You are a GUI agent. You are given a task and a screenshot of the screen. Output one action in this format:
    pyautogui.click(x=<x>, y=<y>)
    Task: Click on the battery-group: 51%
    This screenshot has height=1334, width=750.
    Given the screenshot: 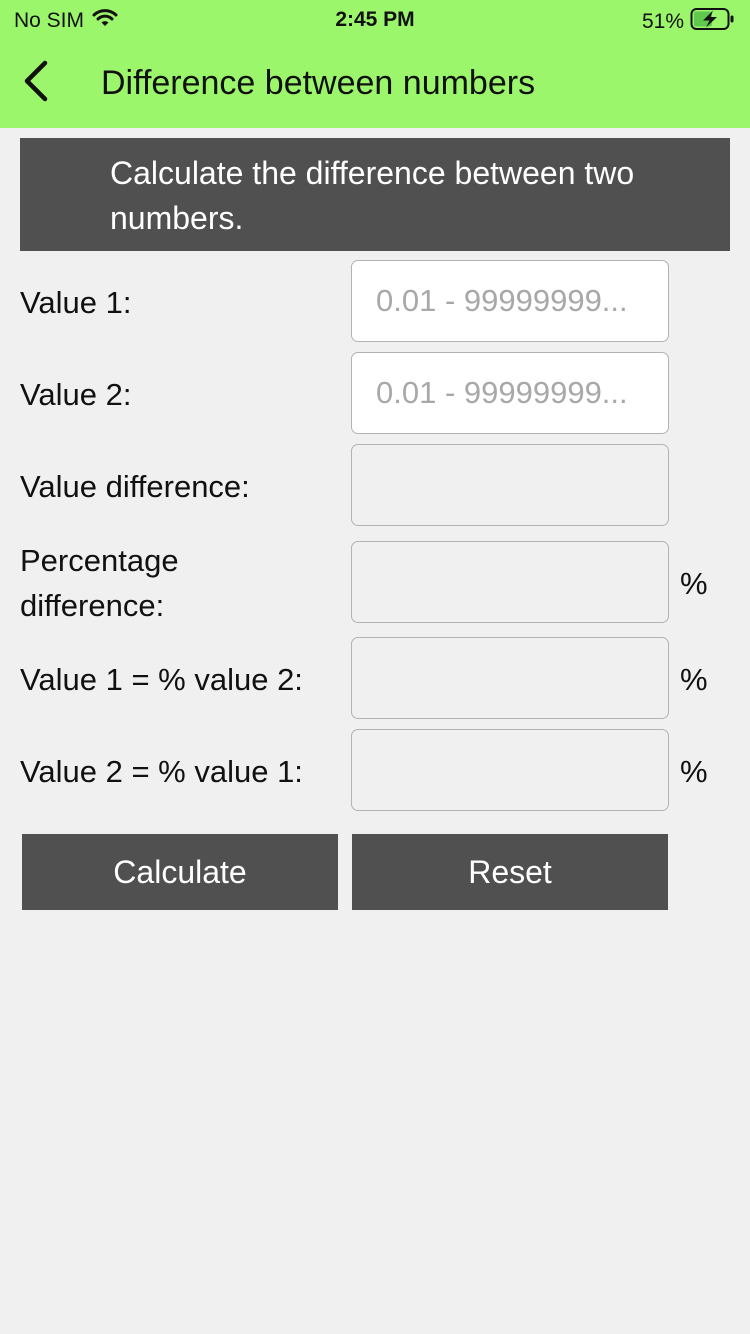 What is the action you would take?
    pyautogui.click(x=689, y=22)
    